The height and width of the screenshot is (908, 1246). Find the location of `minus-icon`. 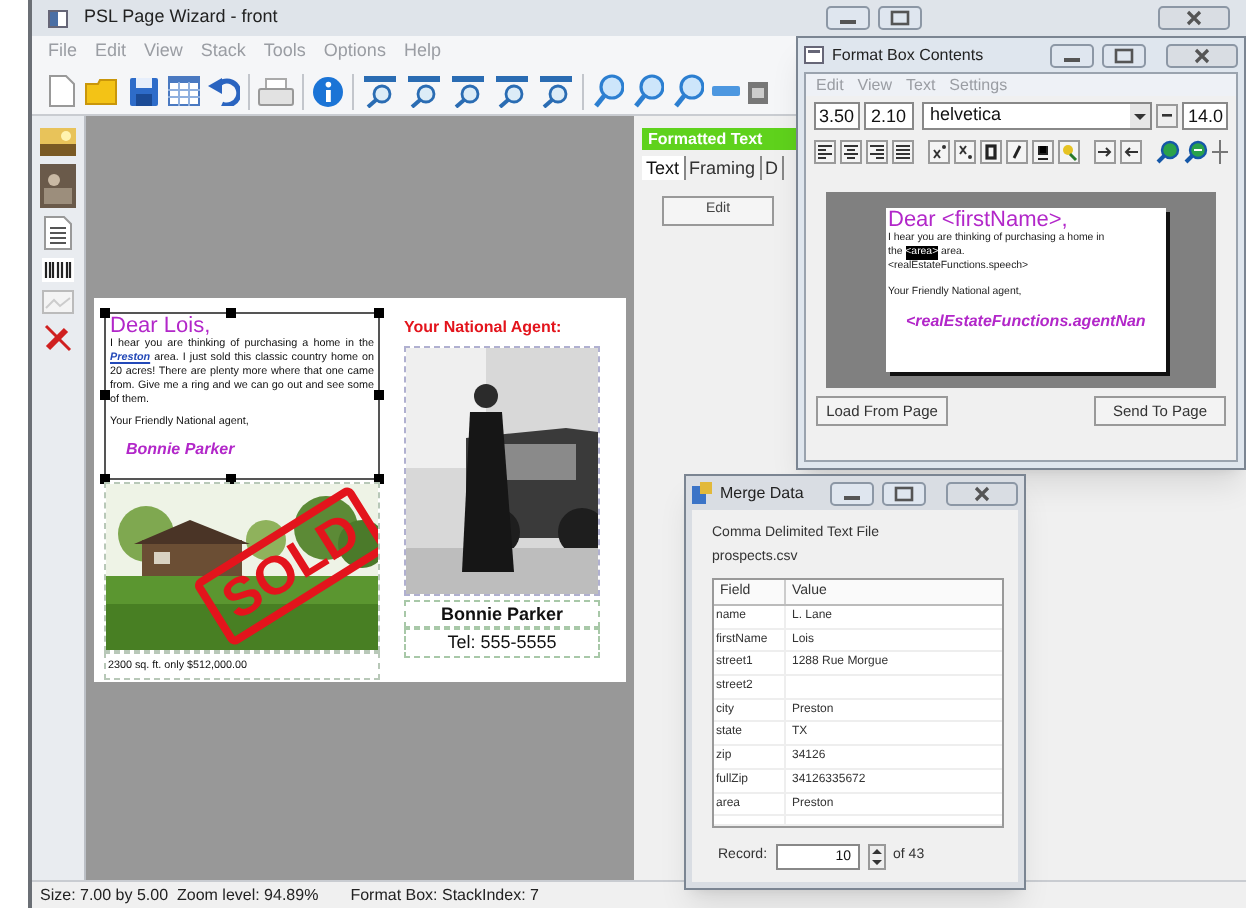

minus-icon is located at coordinates (726, 91).